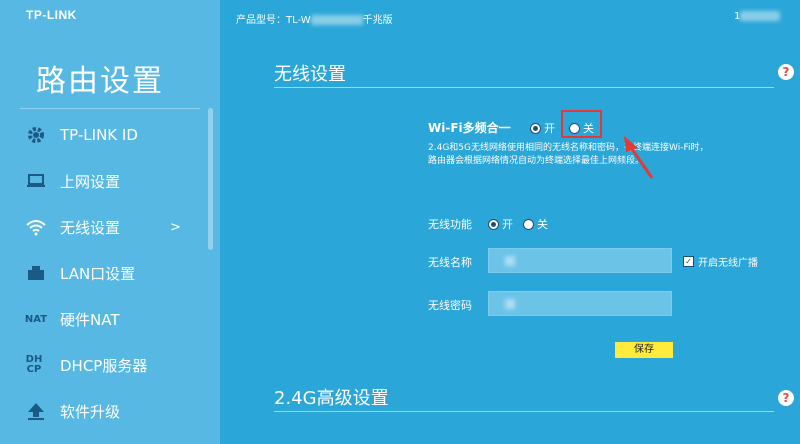 This screenshot has width=800, height=444. What do you see at coordinates (110, 108) in the screenshot?
I see `sidebar-divider` at bounding box center [110, 108].